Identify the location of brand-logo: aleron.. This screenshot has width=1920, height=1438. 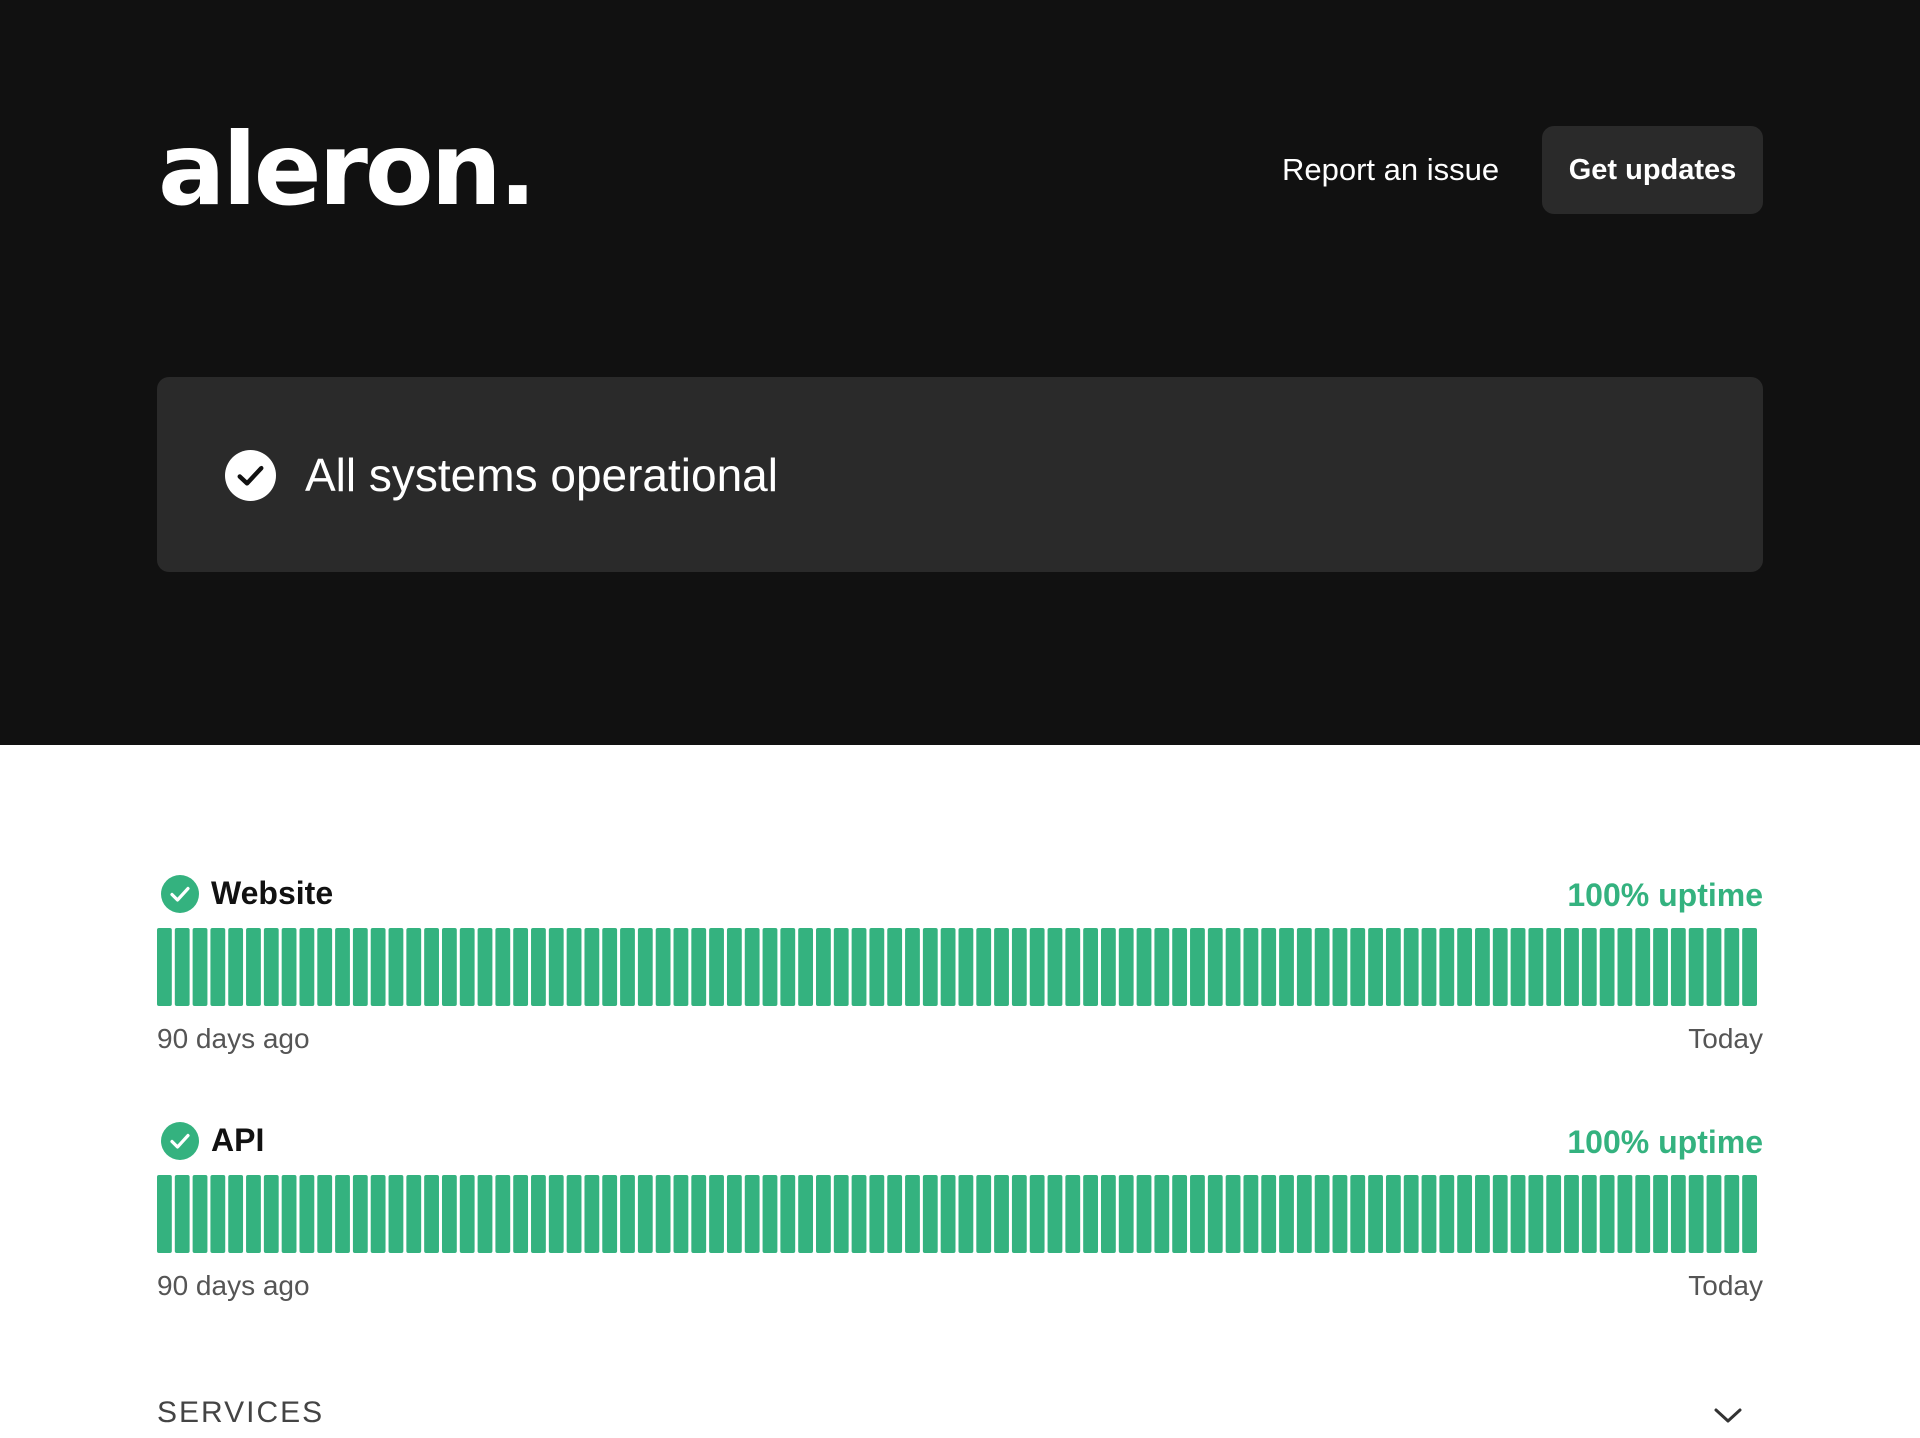
(347, 170).